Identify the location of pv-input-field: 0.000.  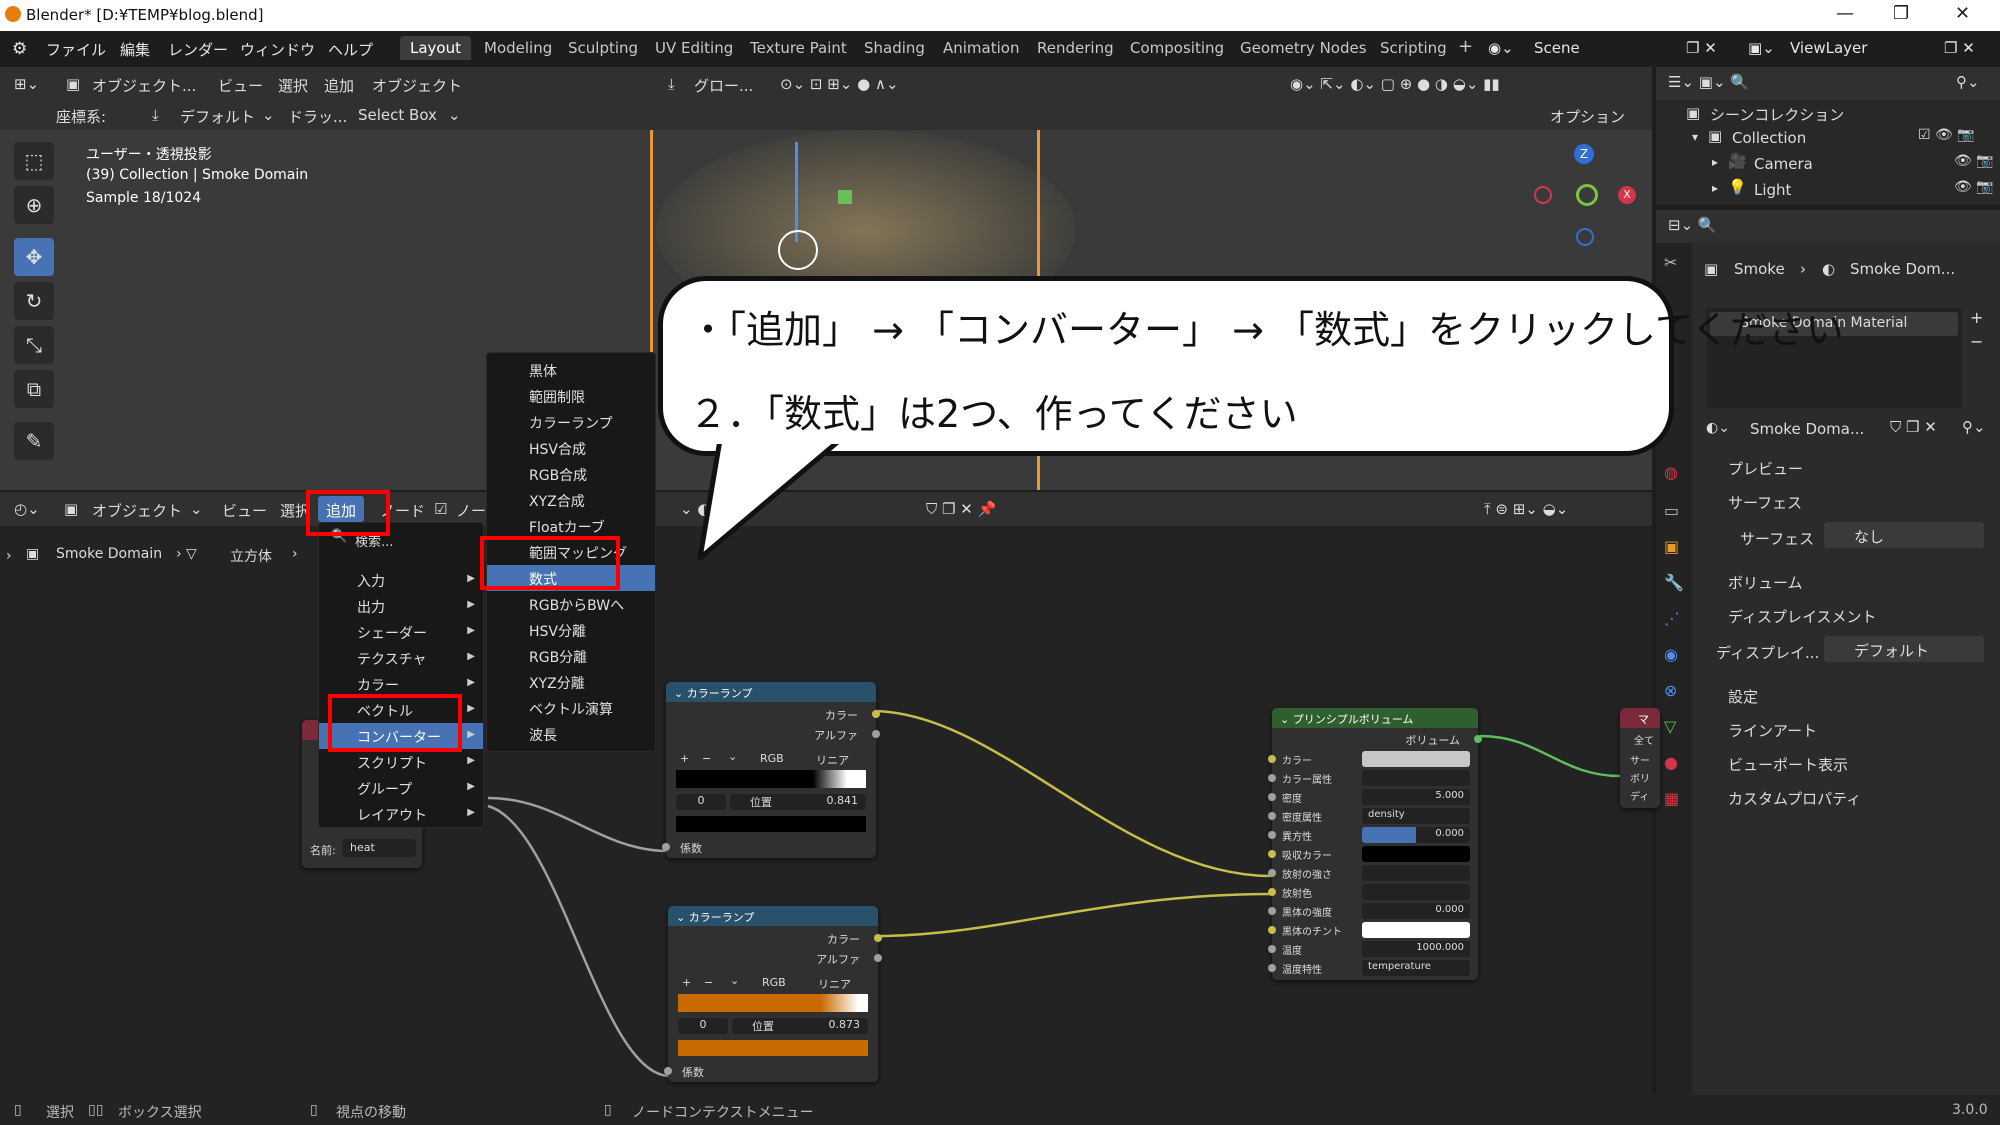
(1416, 911).